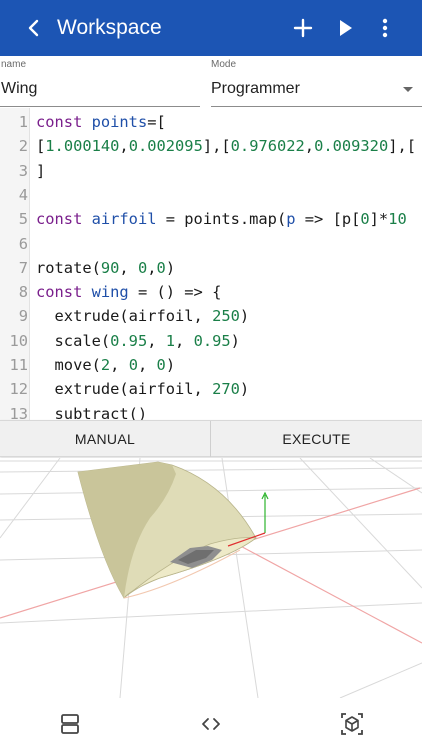 The image size is (422, 750). Describe the element at coordinates (101, 122) in the screenshot. I see `code-text: const points=[` at that location.